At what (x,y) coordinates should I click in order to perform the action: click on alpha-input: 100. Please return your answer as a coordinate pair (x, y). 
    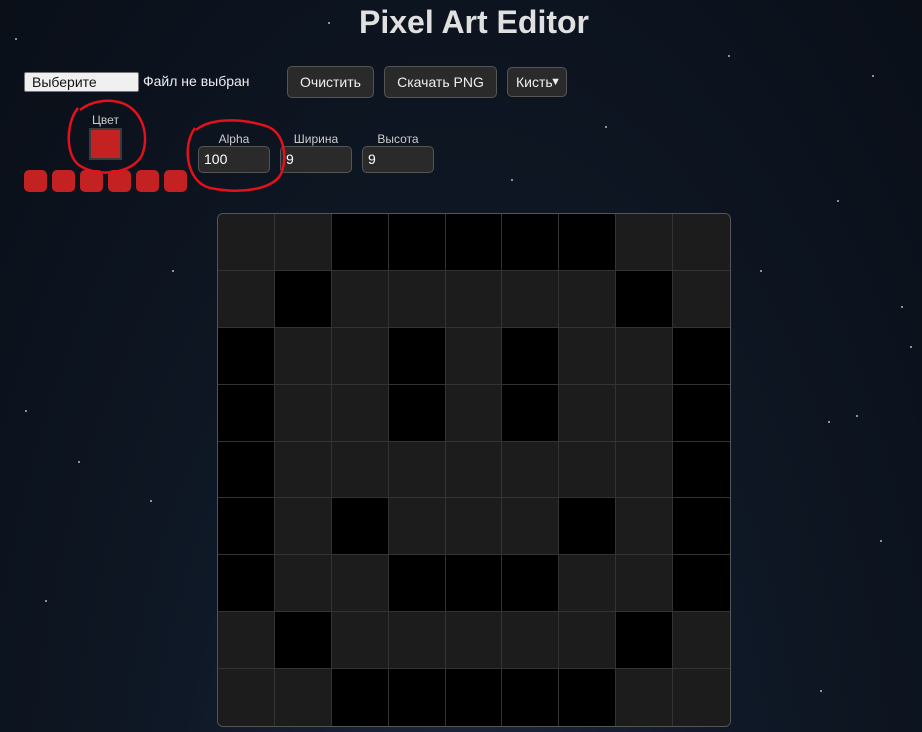
    Looking at the image, I should click on (234, 159).